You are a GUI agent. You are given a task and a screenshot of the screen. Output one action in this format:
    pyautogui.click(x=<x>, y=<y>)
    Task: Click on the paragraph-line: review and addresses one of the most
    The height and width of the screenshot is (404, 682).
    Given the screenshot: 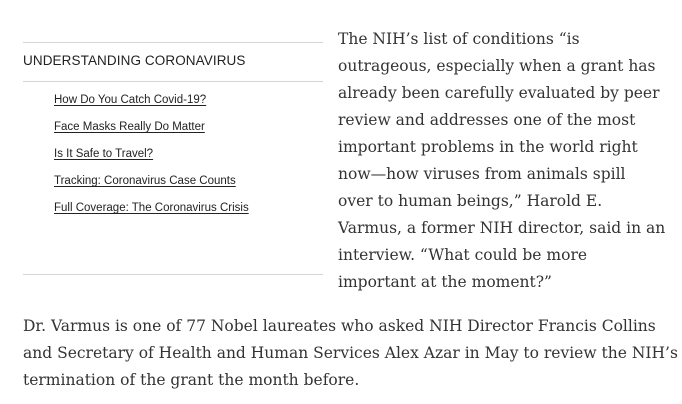 What is the action you would take?
    pyautogui.click(x=487, y=120)
    